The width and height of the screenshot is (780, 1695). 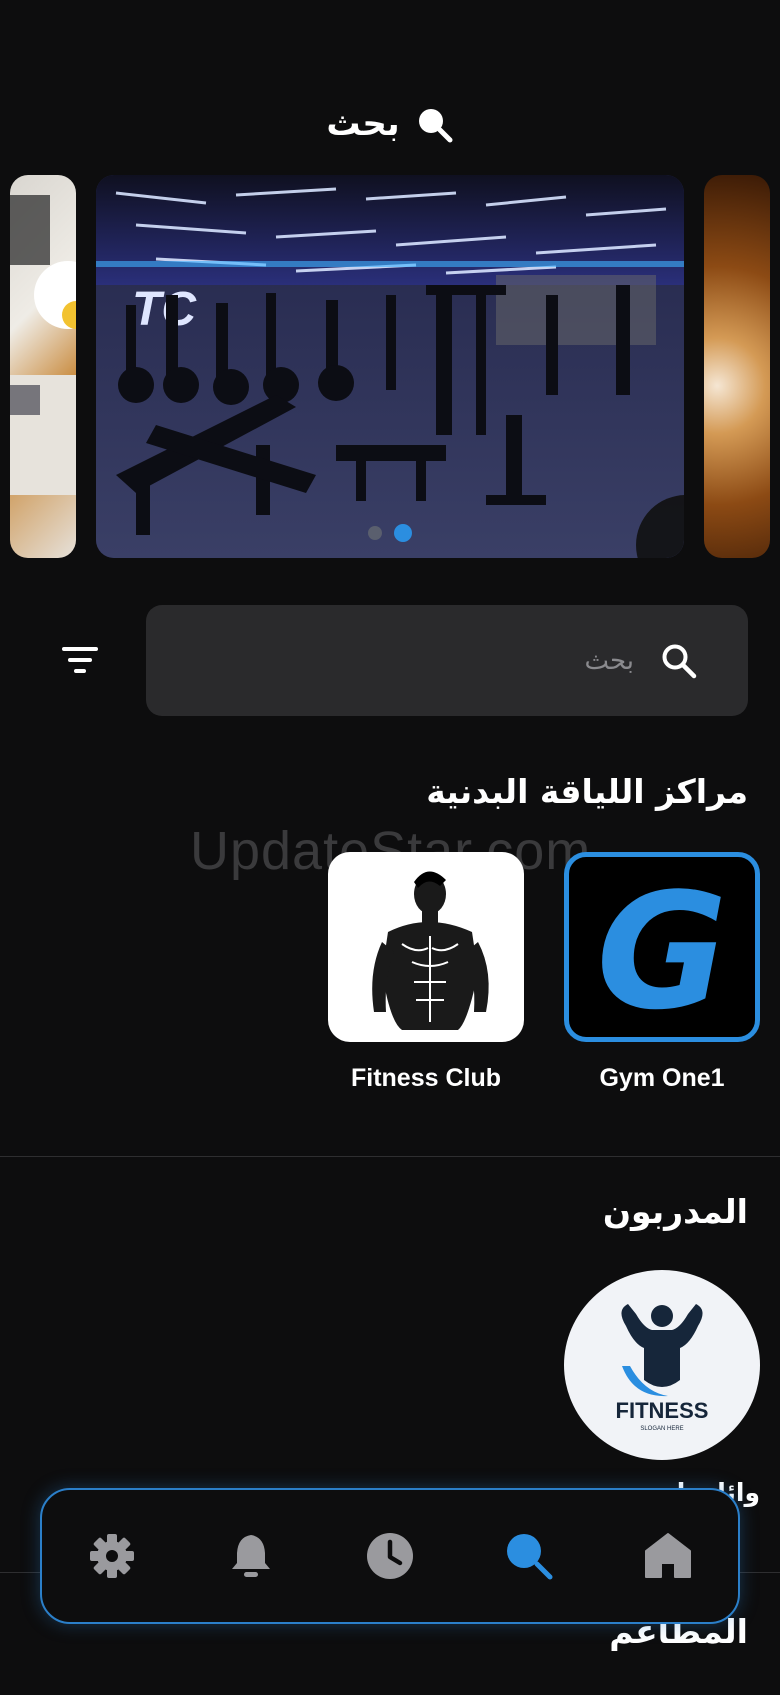 I want to click on search-row, so click(x=390, y=660).